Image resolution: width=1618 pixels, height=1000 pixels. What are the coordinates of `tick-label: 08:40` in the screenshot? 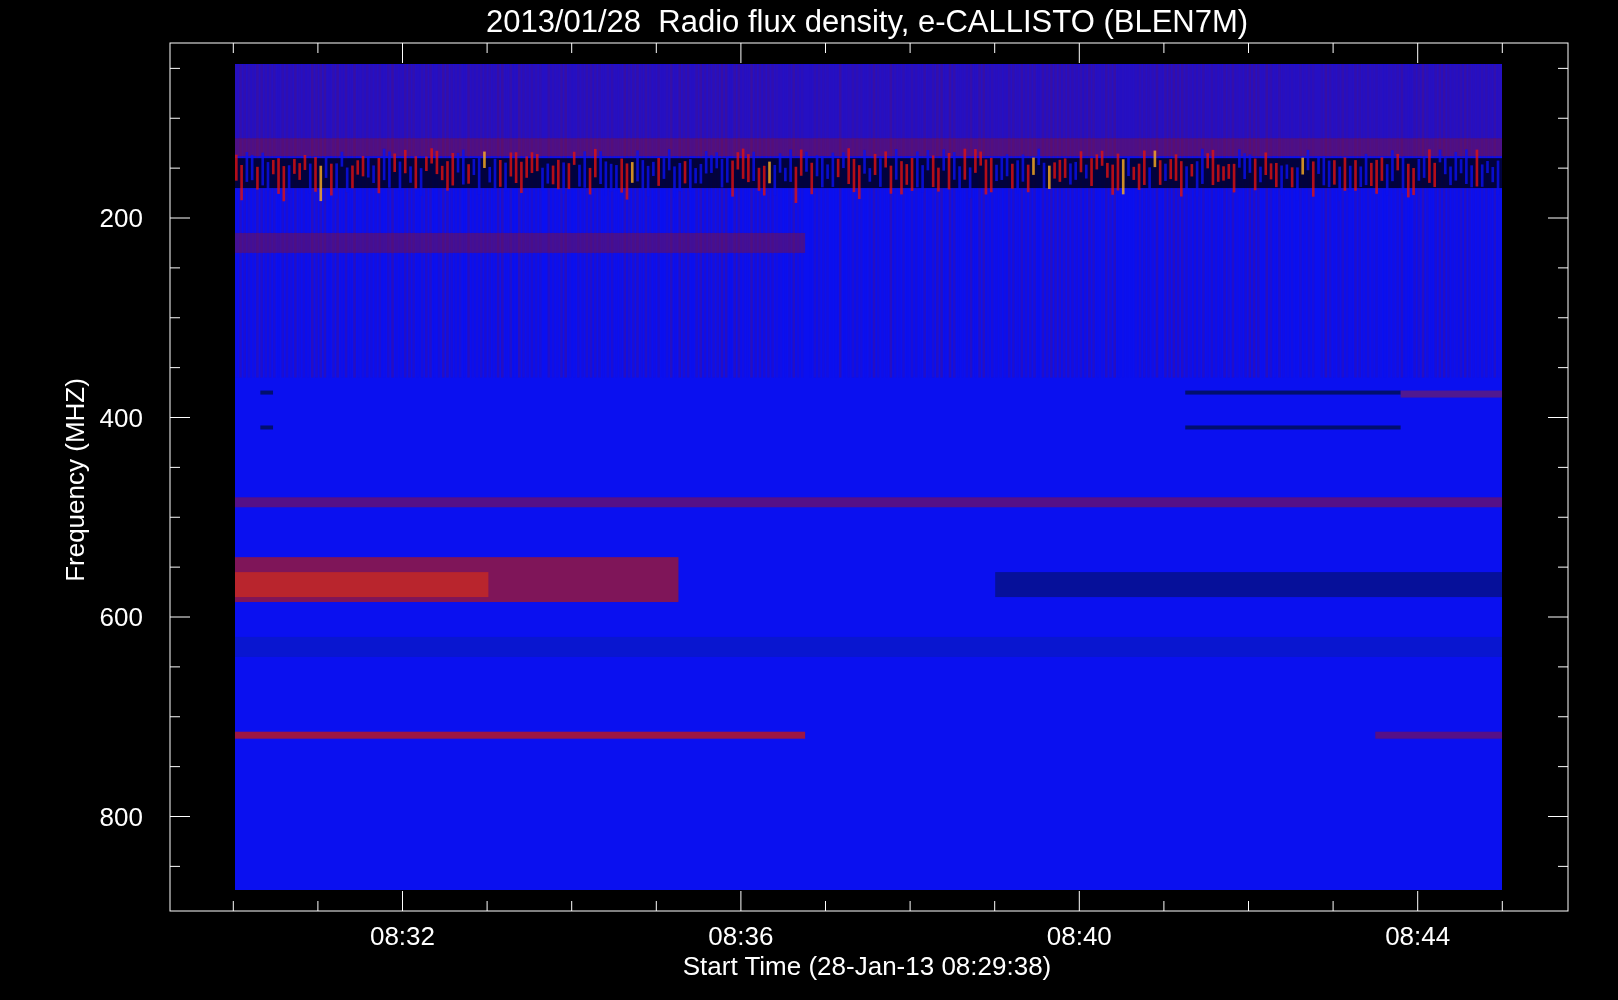 It's located at (1079, 936).